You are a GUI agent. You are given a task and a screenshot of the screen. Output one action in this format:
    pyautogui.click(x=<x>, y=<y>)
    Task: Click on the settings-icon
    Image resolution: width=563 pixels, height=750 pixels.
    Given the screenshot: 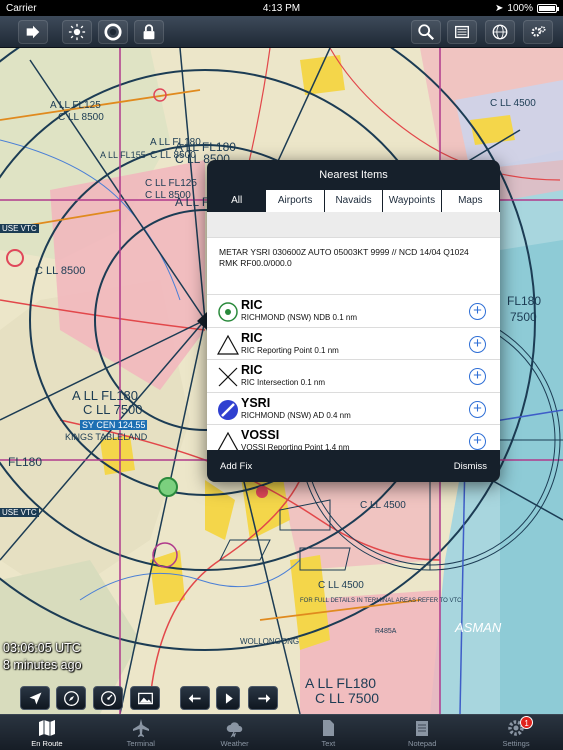 What is the action you would take?
    pyautogui.click(x=538, y=31)
    